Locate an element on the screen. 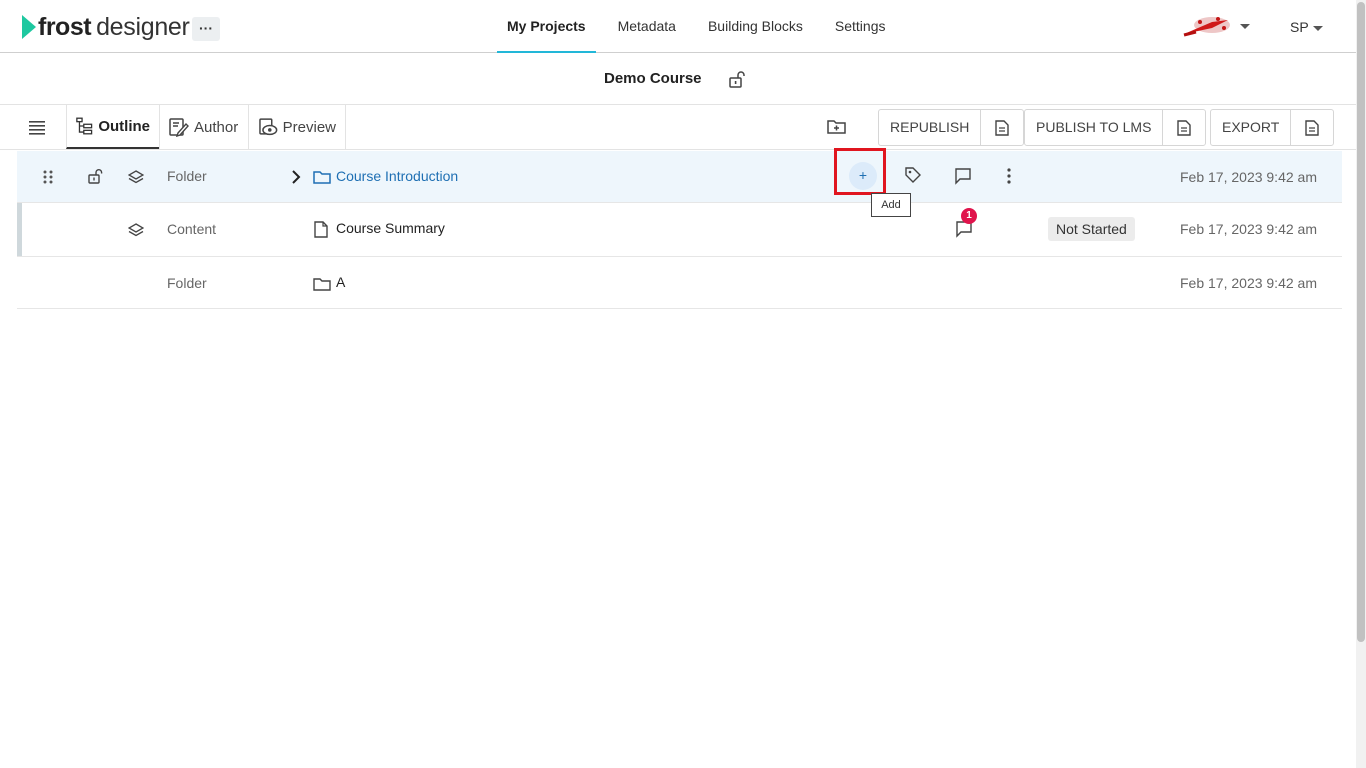 This screenshot has height=768, width=1366. comment-with-badge: 1 is located at coordinates (966, 224).